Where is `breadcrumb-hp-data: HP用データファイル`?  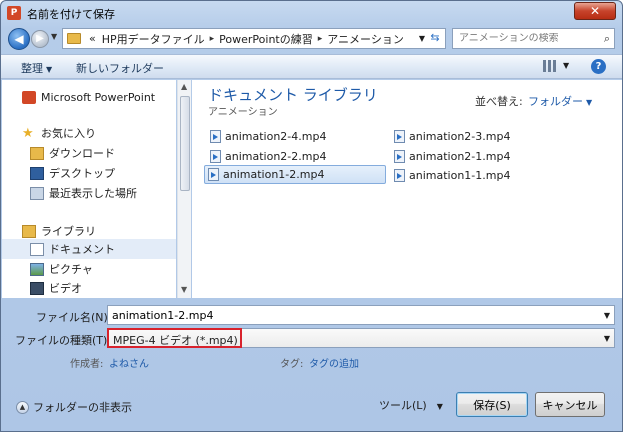
breadcrumb-hp-data: HP用データファイル is located at coordinates (153, 39).